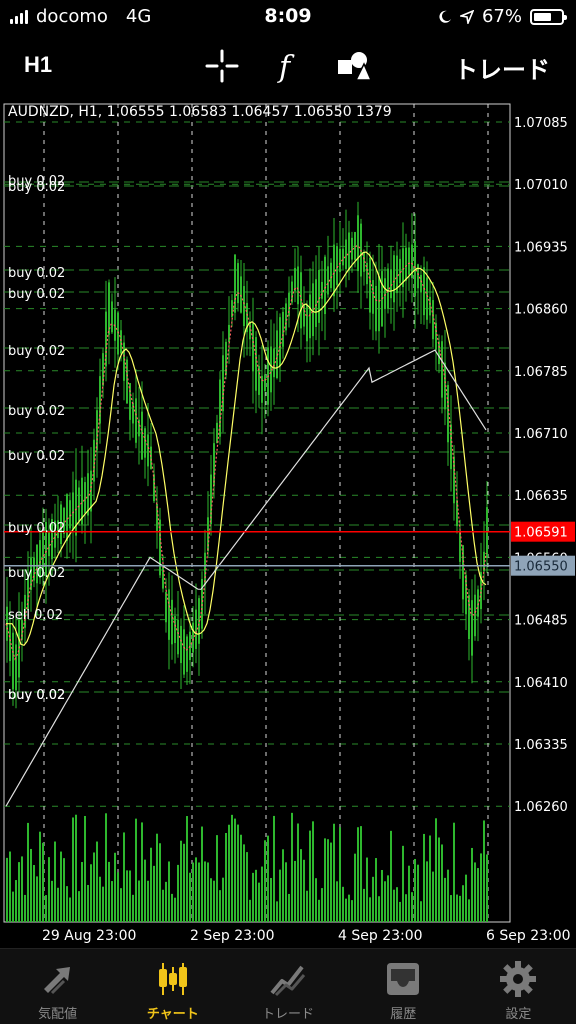  I want to click on time-label: 6 Sep 23:00, so click(528, 936).